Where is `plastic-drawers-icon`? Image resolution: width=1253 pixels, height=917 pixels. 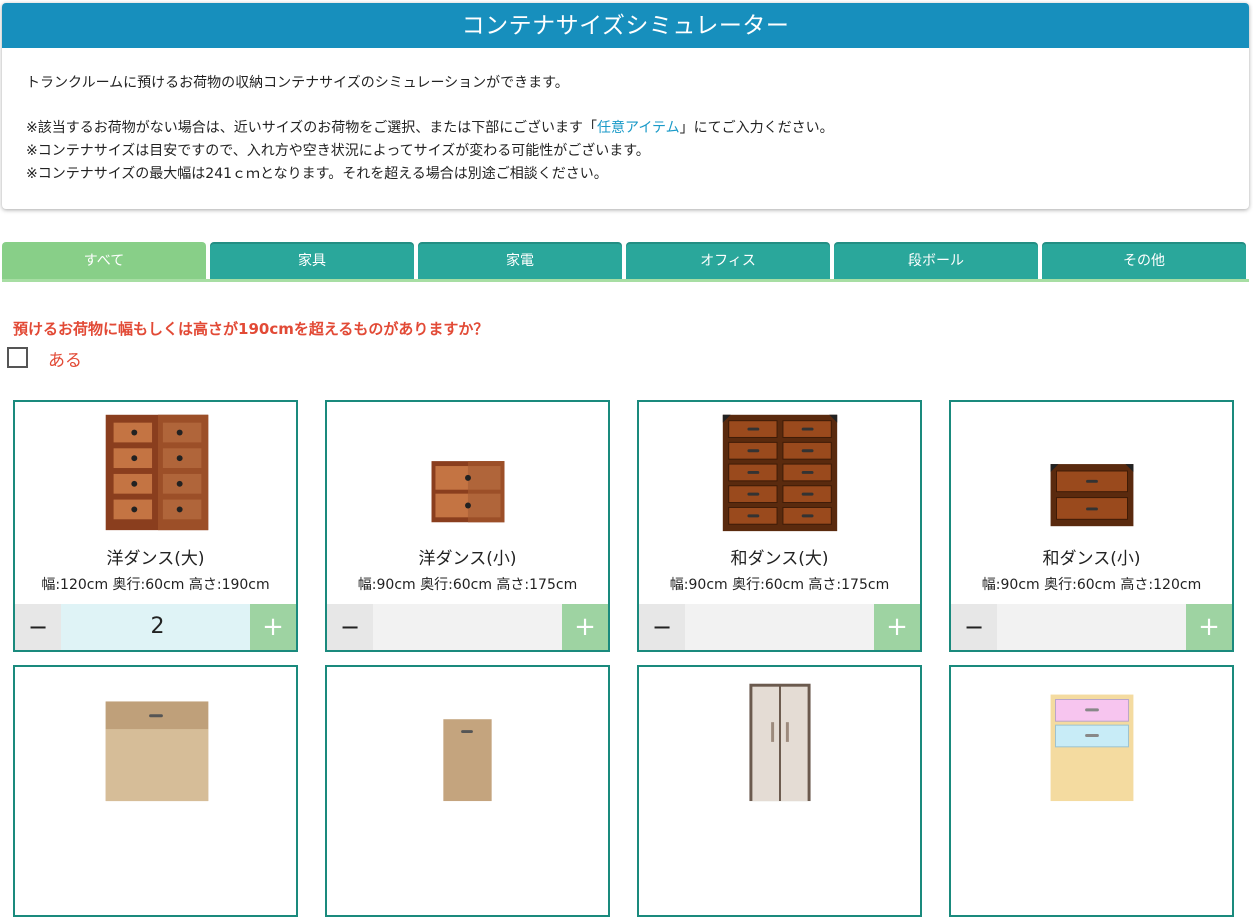
plastic-drawers-icon is located at coordinates (1092, 748).